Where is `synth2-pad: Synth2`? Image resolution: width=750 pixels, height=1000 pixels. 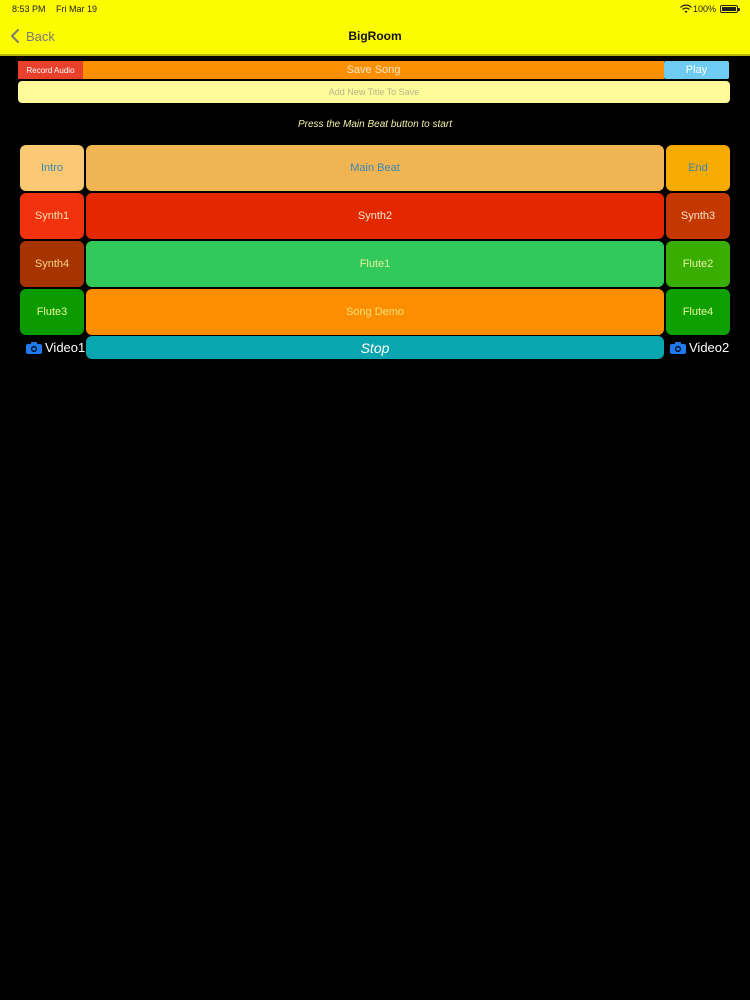 synth2-pad: Synth2 is located at coordinates (375, 216).